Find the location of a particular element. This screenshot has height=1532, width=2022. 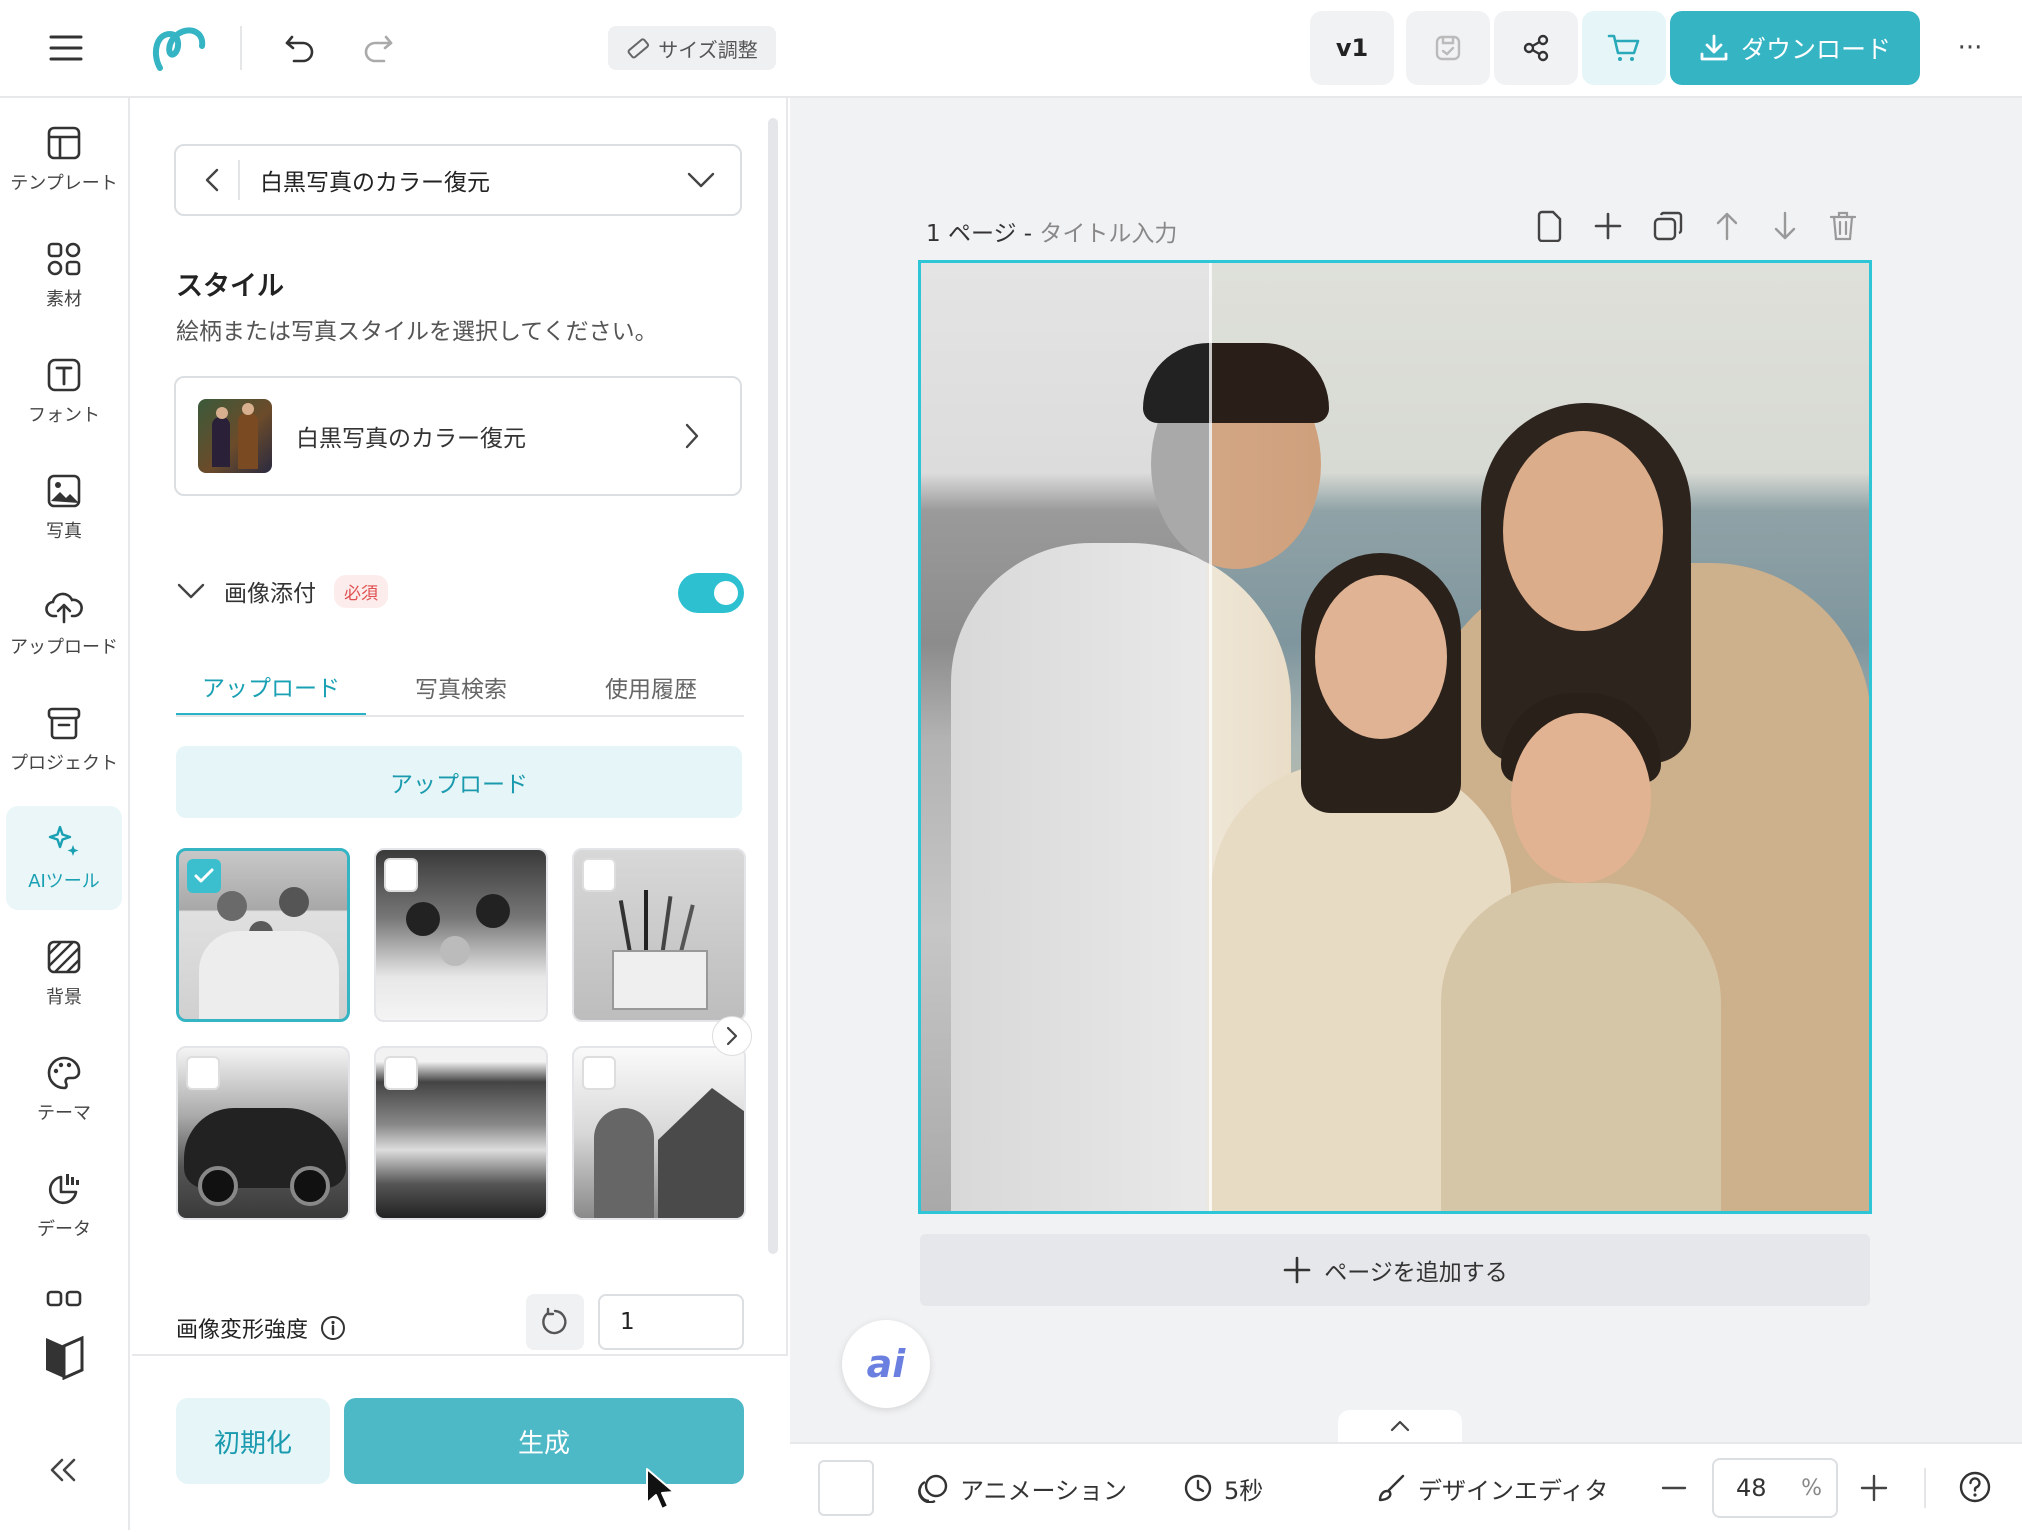

duration-label: 5秒 is located at coordinates (1244, 1490).